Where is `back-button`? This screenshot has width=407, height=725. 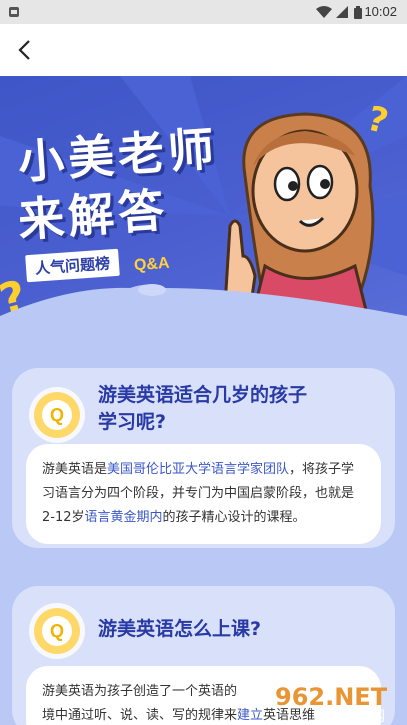 back-button is located at coordinates (24, 50).